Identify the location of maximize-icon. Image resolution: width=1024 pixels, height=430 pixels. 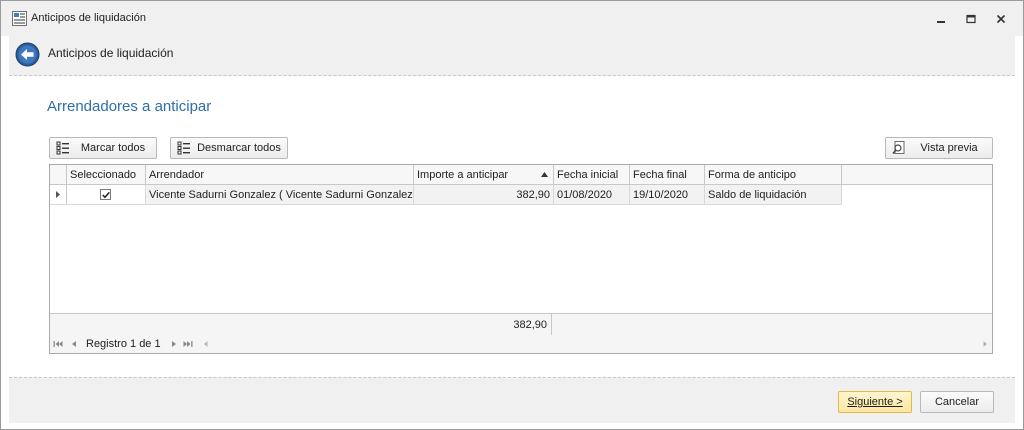
(971, 19).